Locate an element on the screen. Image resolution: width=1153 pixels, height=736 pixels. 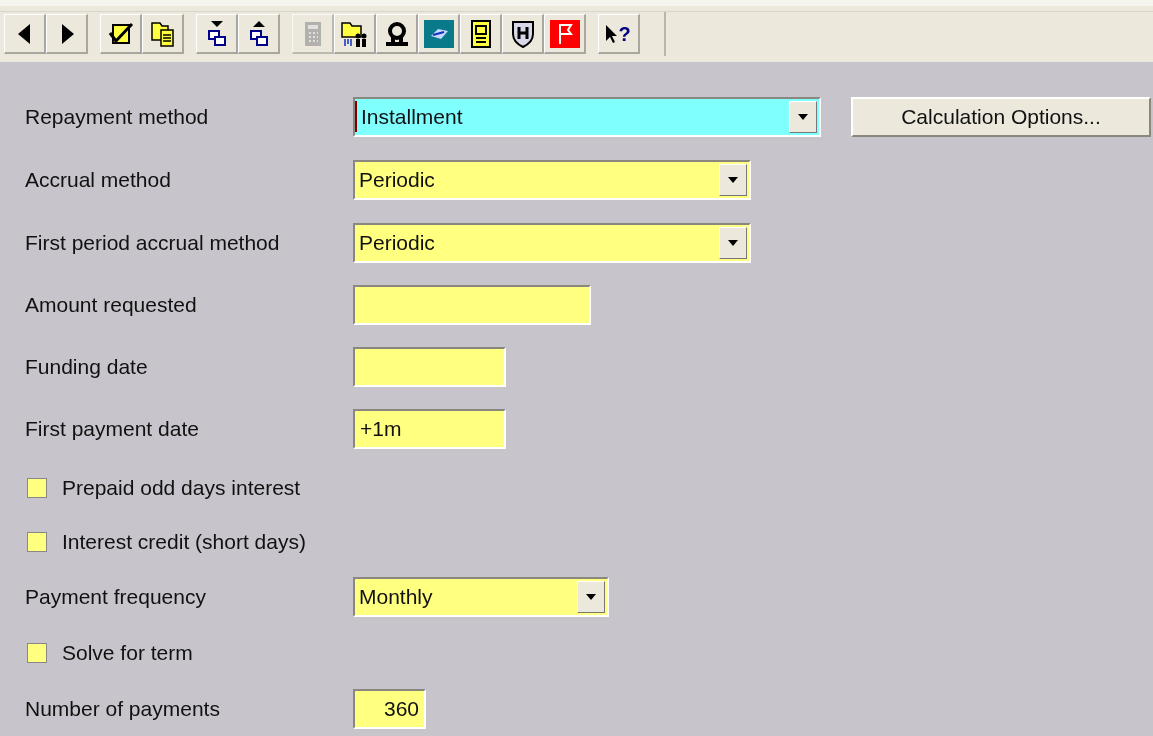
field-label: Accrual method is located at coordinates (98, 179).